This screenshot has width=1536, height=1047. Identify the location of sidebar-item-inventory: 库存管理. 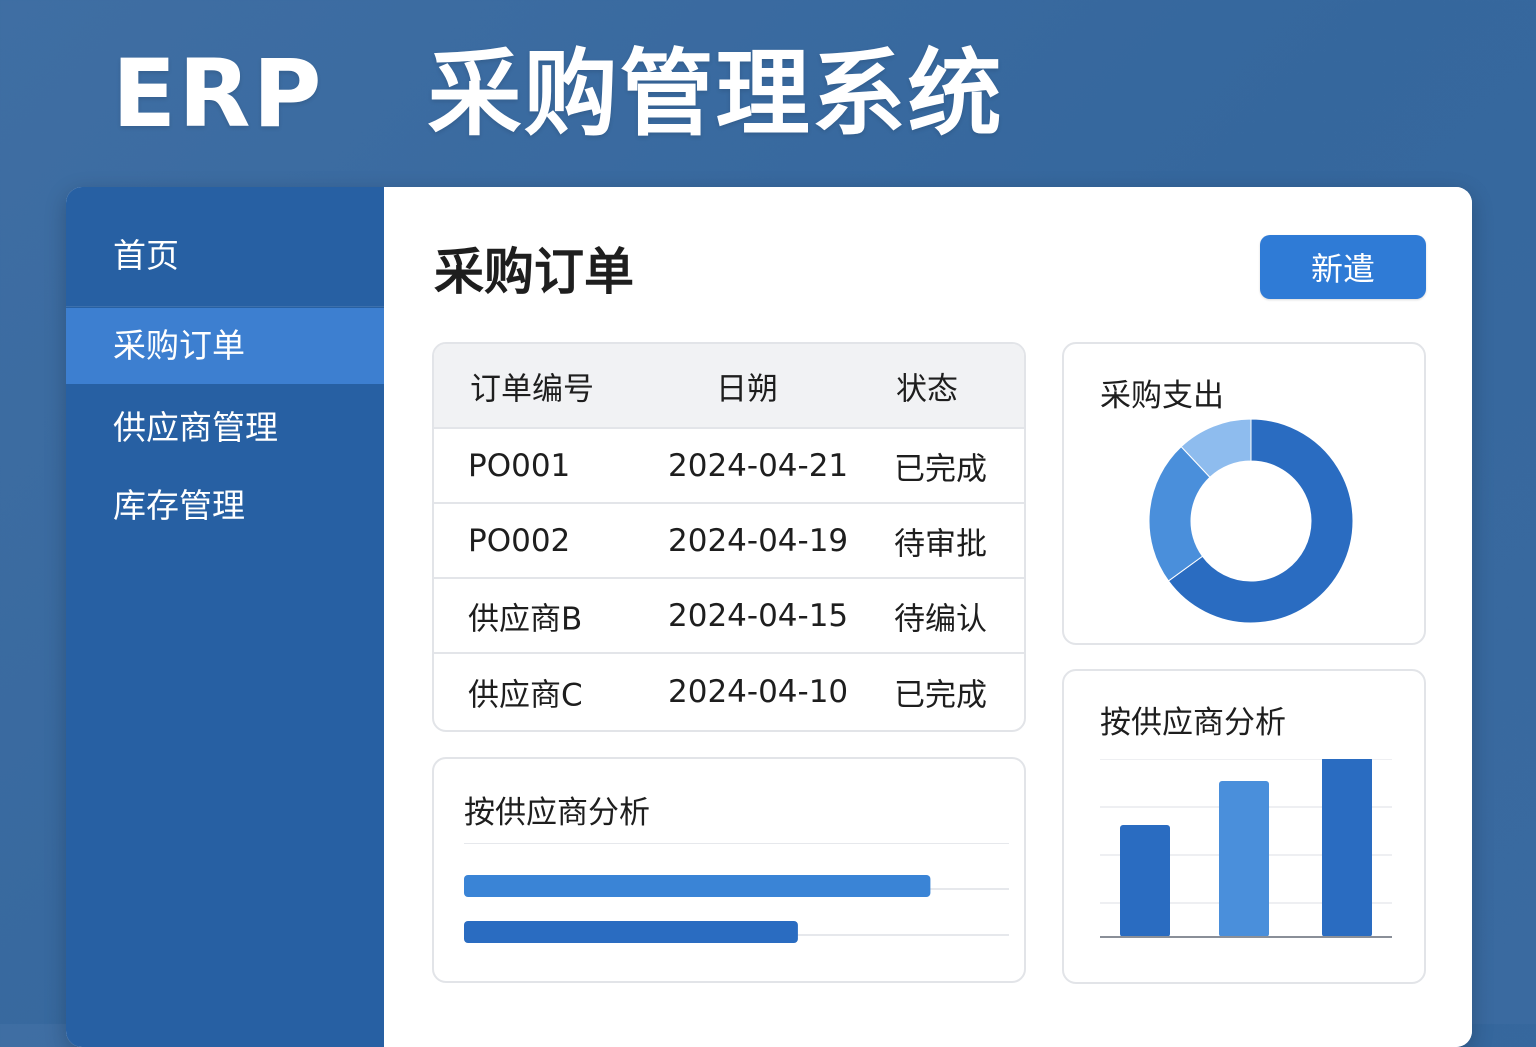
(225, 503).